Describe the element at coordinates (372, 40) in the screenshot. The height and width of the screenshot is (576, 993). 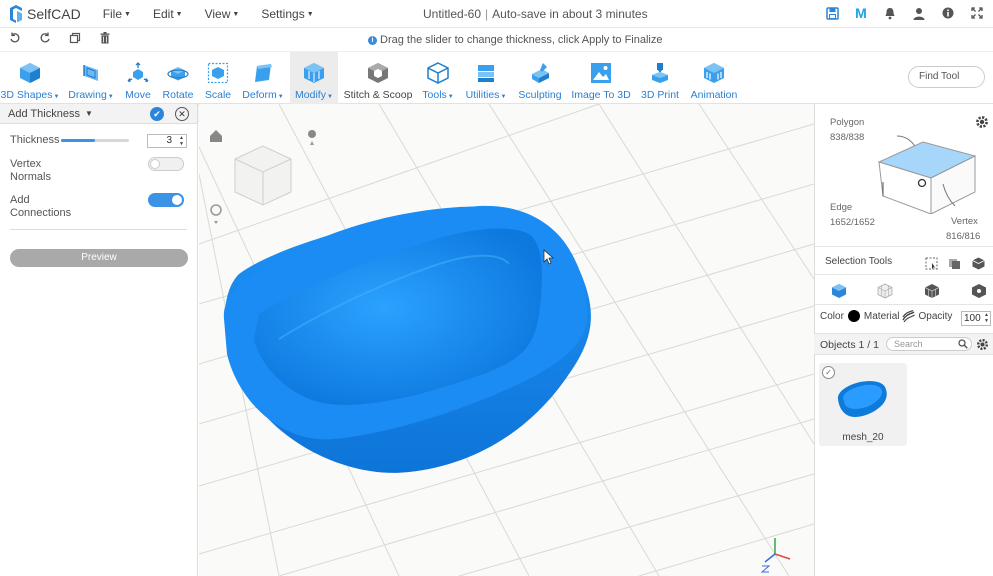
I see `info-icon: i` at that location.